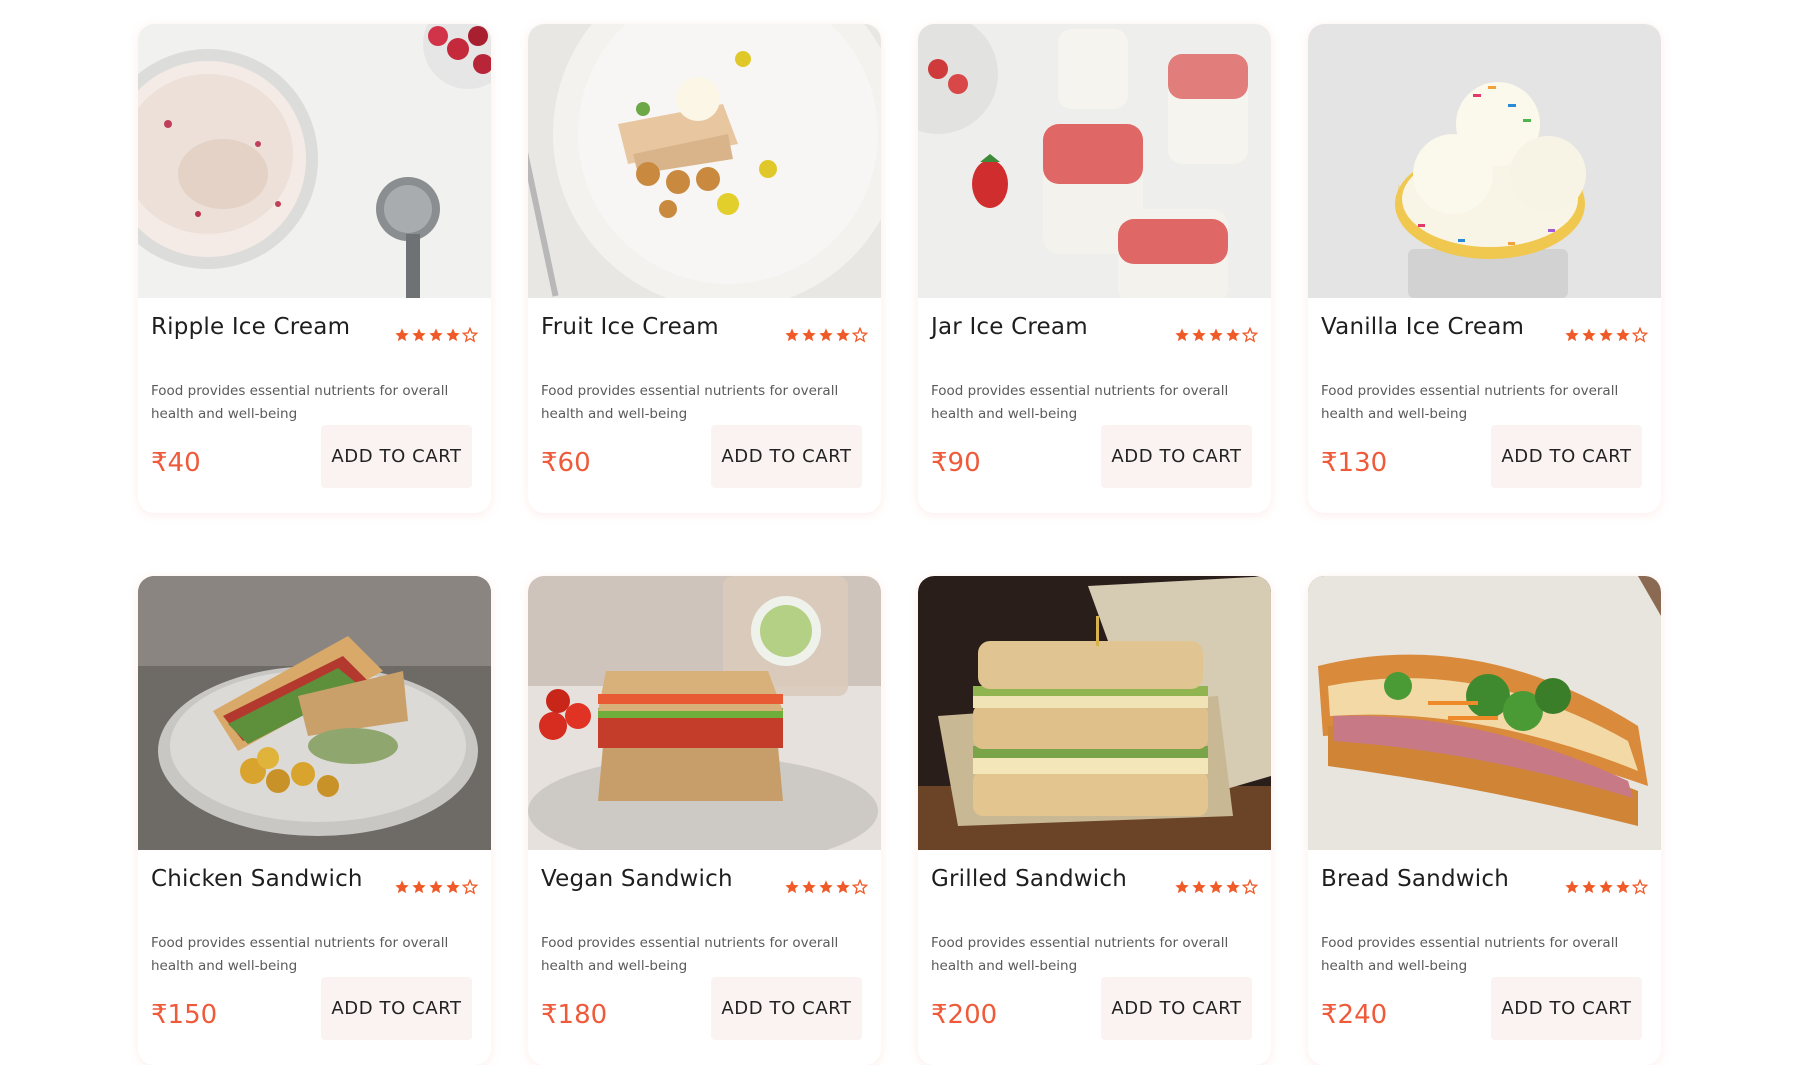  Describe the element at coordinates (574, 1015) in the screenshot. I see `product-price: ₹180` at that location.